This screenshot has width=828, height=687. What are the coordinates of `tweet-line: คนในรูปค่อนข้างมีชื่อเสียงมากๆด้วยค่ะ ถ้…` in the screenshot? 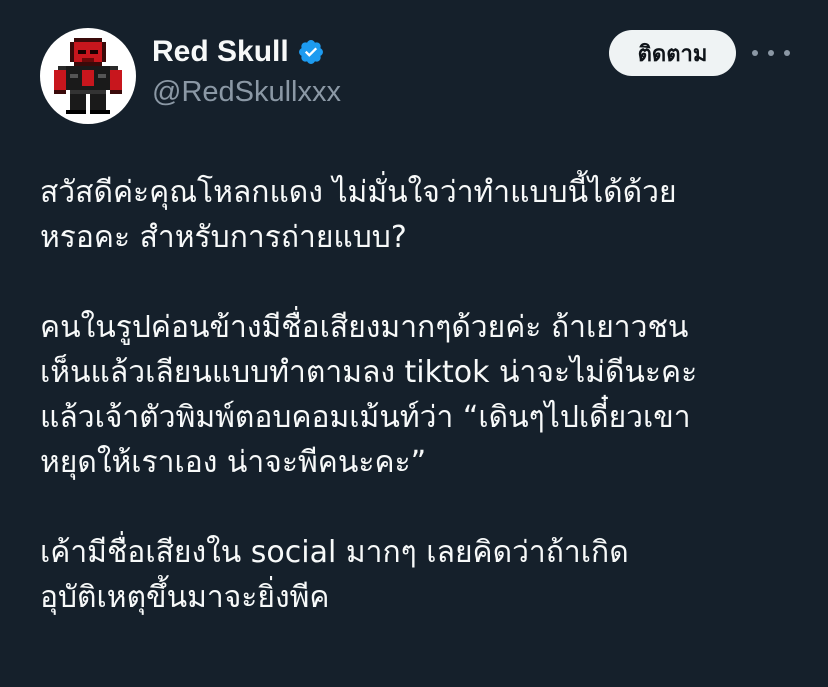 It's located at (364, 327).